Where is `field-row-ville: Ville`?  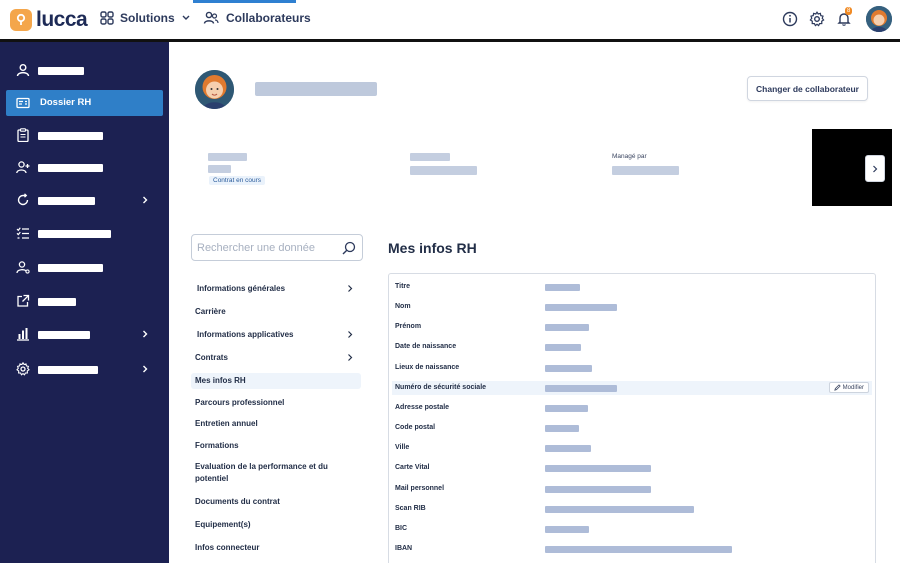
field-row-ville: Ville is located at coordinates (632, 448).